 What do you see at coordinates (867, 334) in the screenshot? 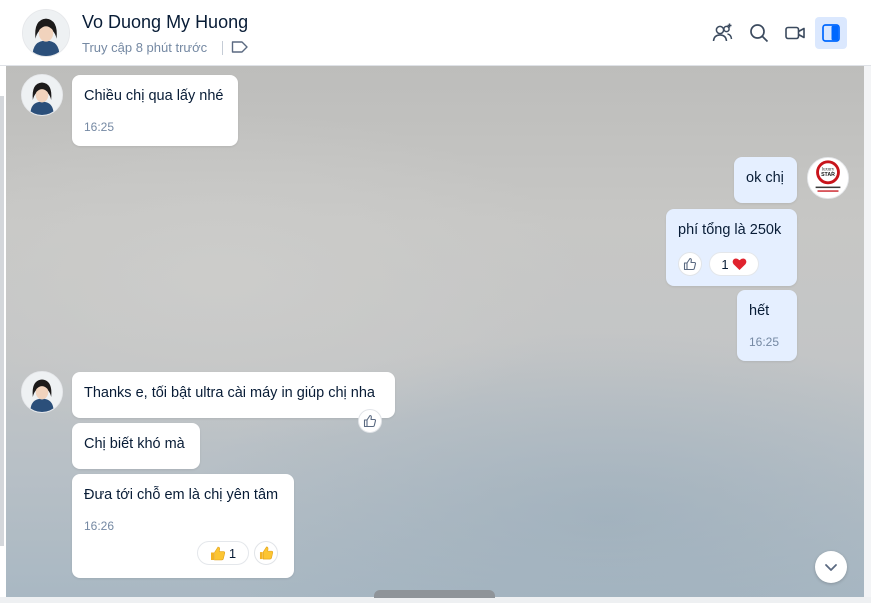
I see `right-panel-edge` at bounding box center [867, 334].